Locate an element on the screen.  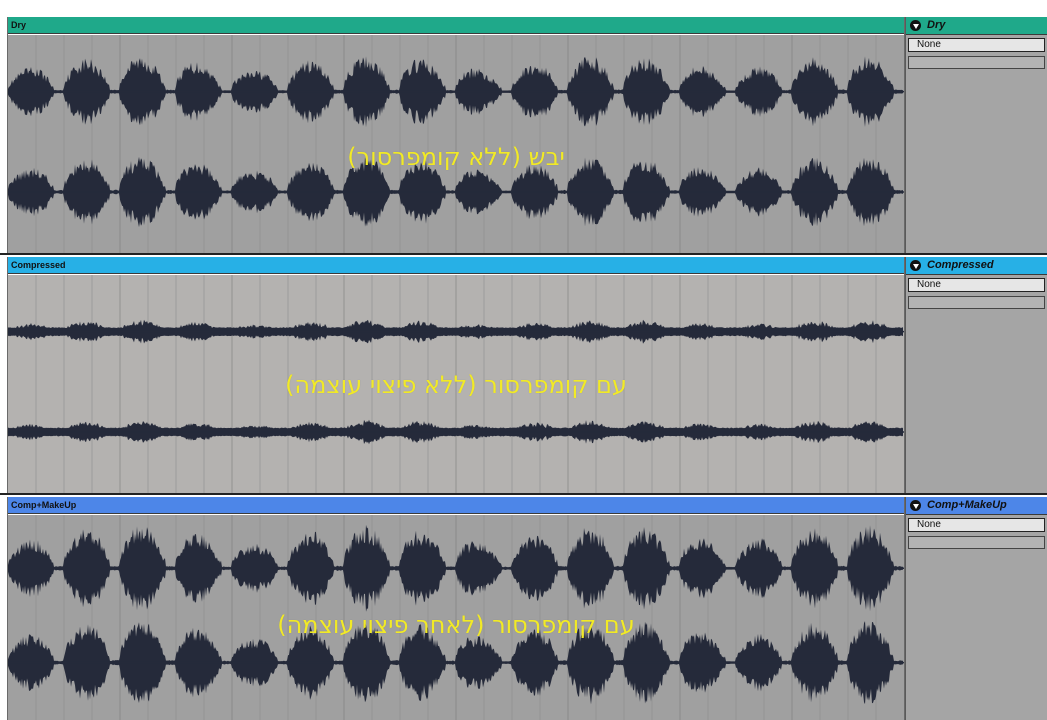
top-edge is located at coordinates (523, 7).